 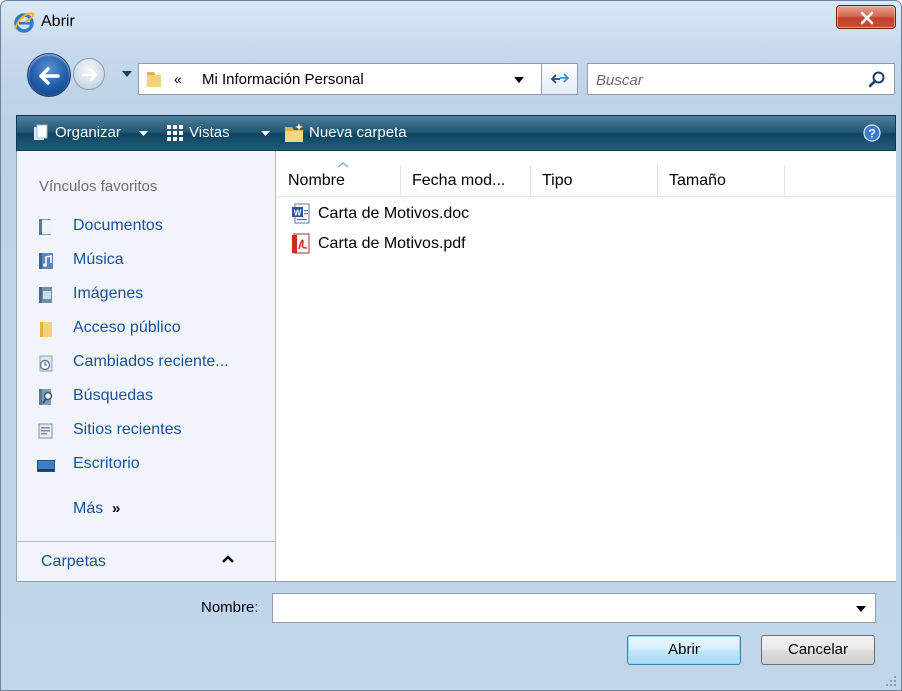 I want to click on column-size: Tamaño, so click(x=721, y=181).